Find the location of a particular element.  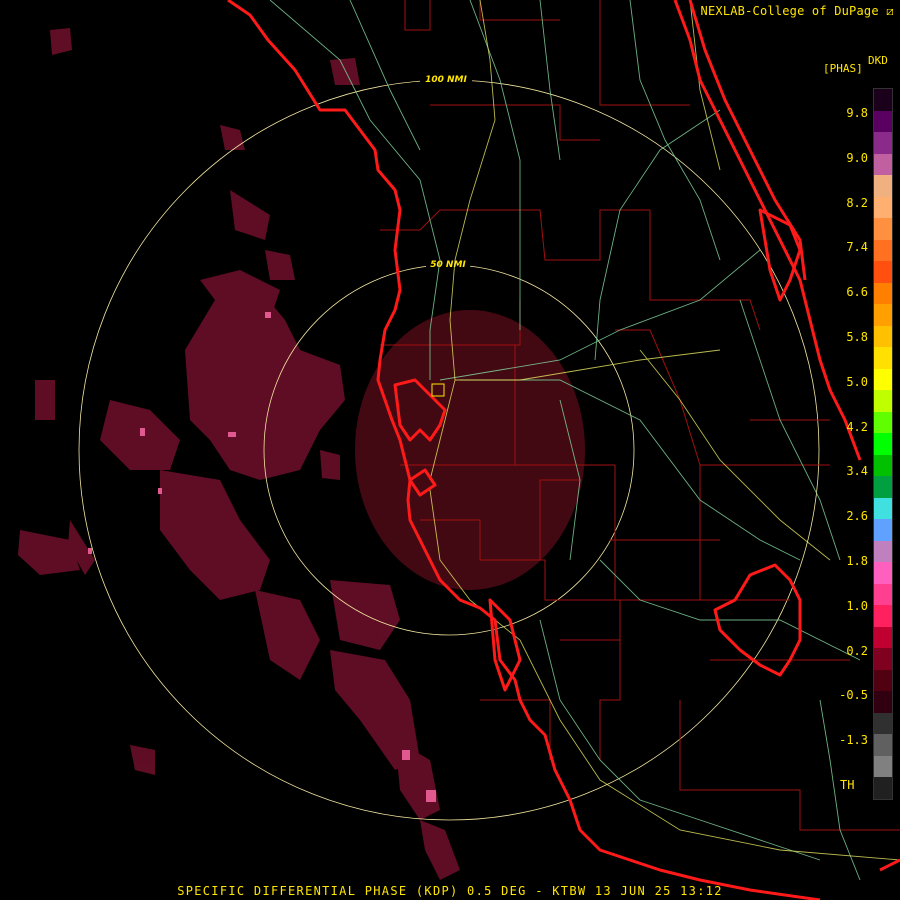

legend-tick-label: 2.6 is located at coordinates (857, 516).